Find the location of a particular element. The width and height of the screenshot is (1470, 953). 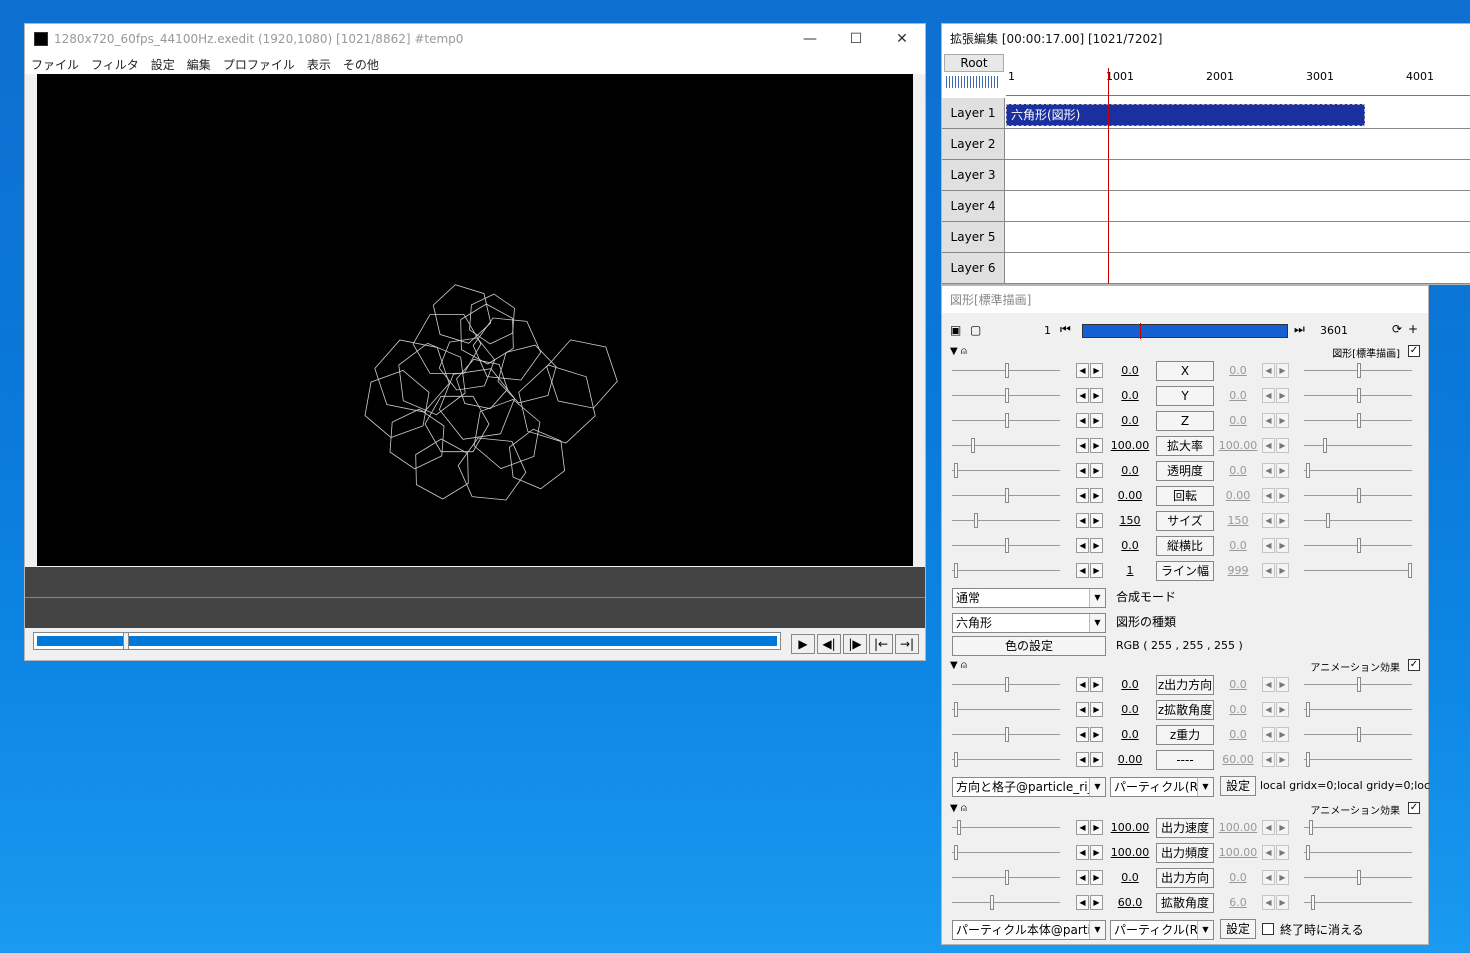

settings-button: 設定 is located at coordinates (1238, 786).